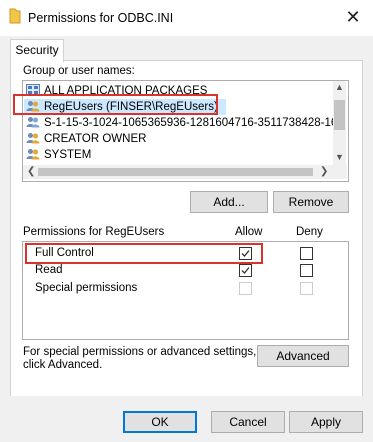 This screenshot has width=373, height=442. I want to click on unknown-sid-icon, so click(33, 122).